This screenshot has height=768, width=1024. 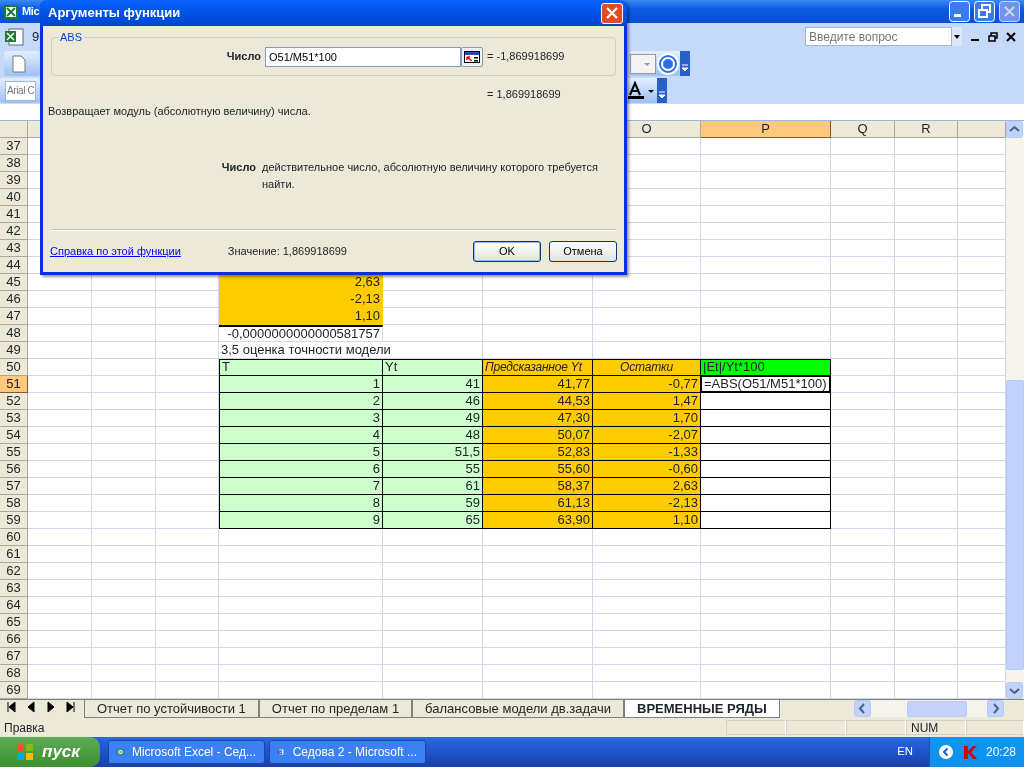 I want to click on table-cell, so click(x=766, y=469).